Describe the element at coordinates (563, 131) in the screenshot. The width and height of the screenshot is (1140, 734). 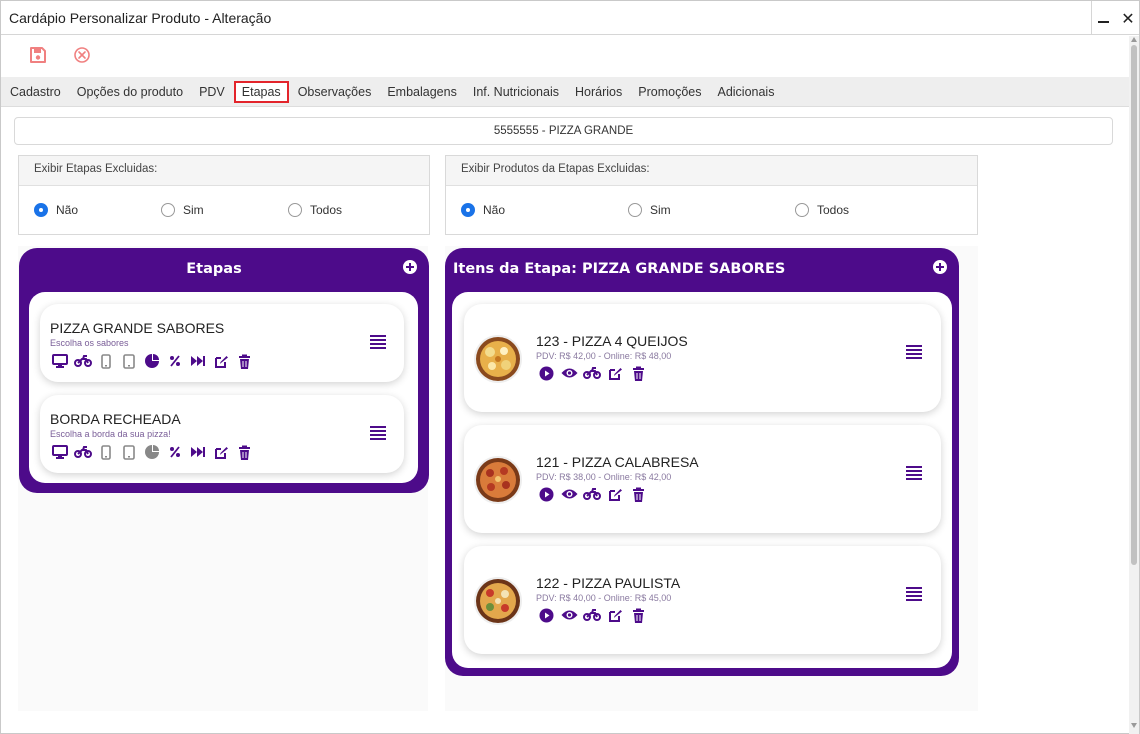
I see `product-title: 5555555 - PIZZA GRANDE` at that location.